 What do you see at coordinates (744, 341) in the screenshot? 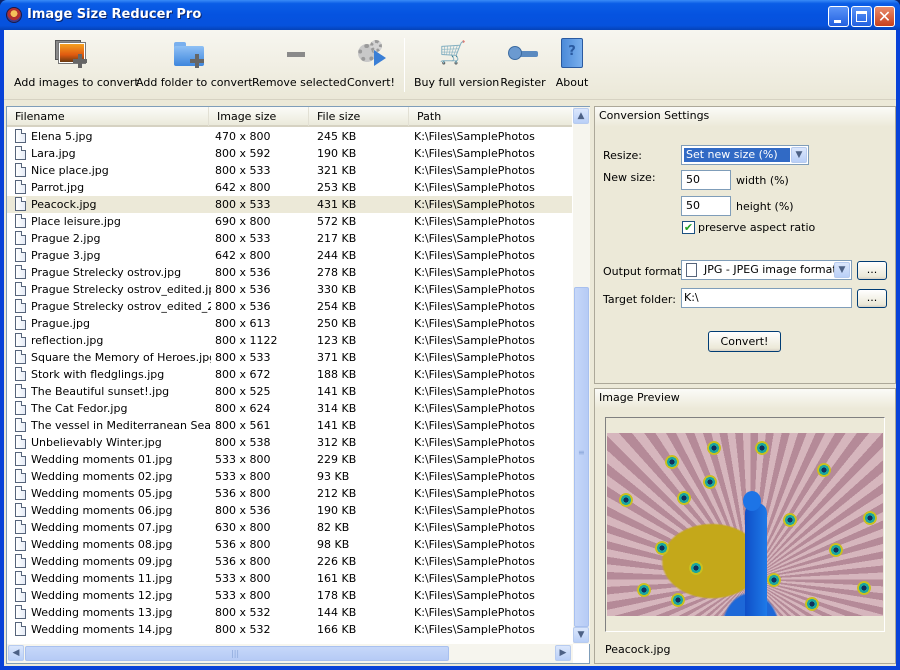
I see `convert-button: Convert!` at bounding box center [744, 341].